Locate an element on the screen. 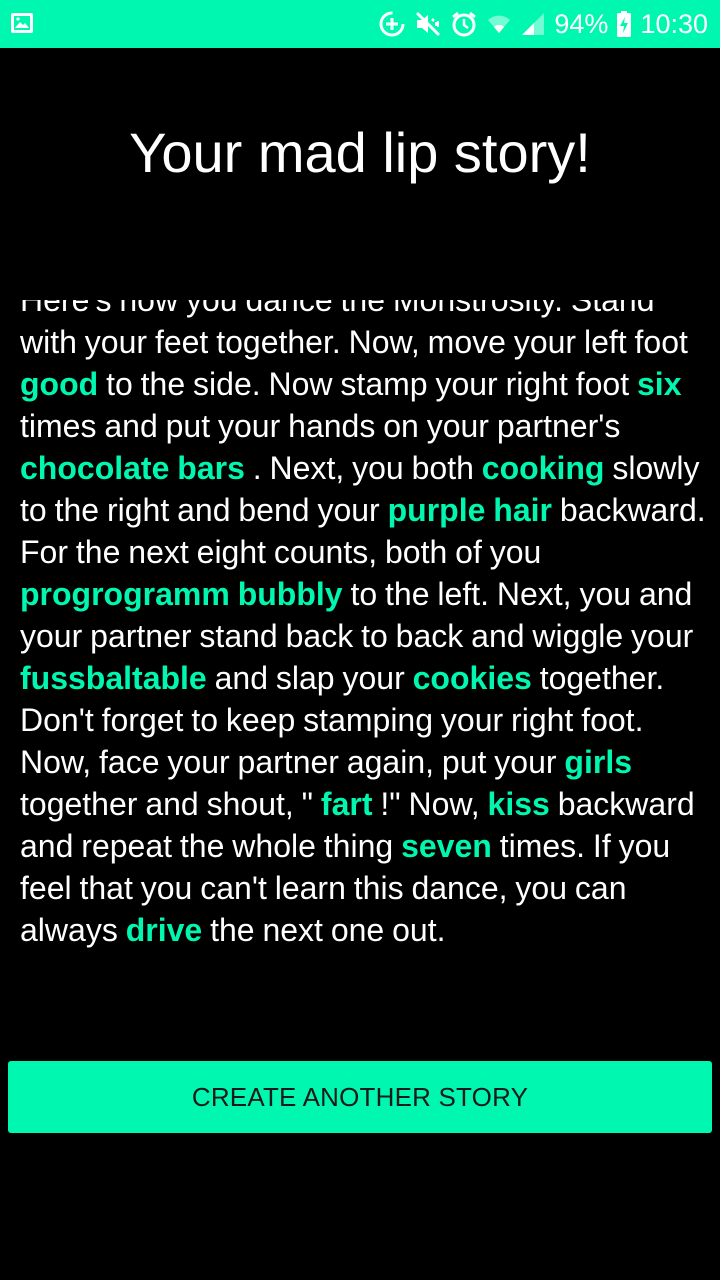 The height and width of the screenshot is (1280, 720). story-fragment: to the side. Now stamp your right foot is located at coordinates (367, 384).